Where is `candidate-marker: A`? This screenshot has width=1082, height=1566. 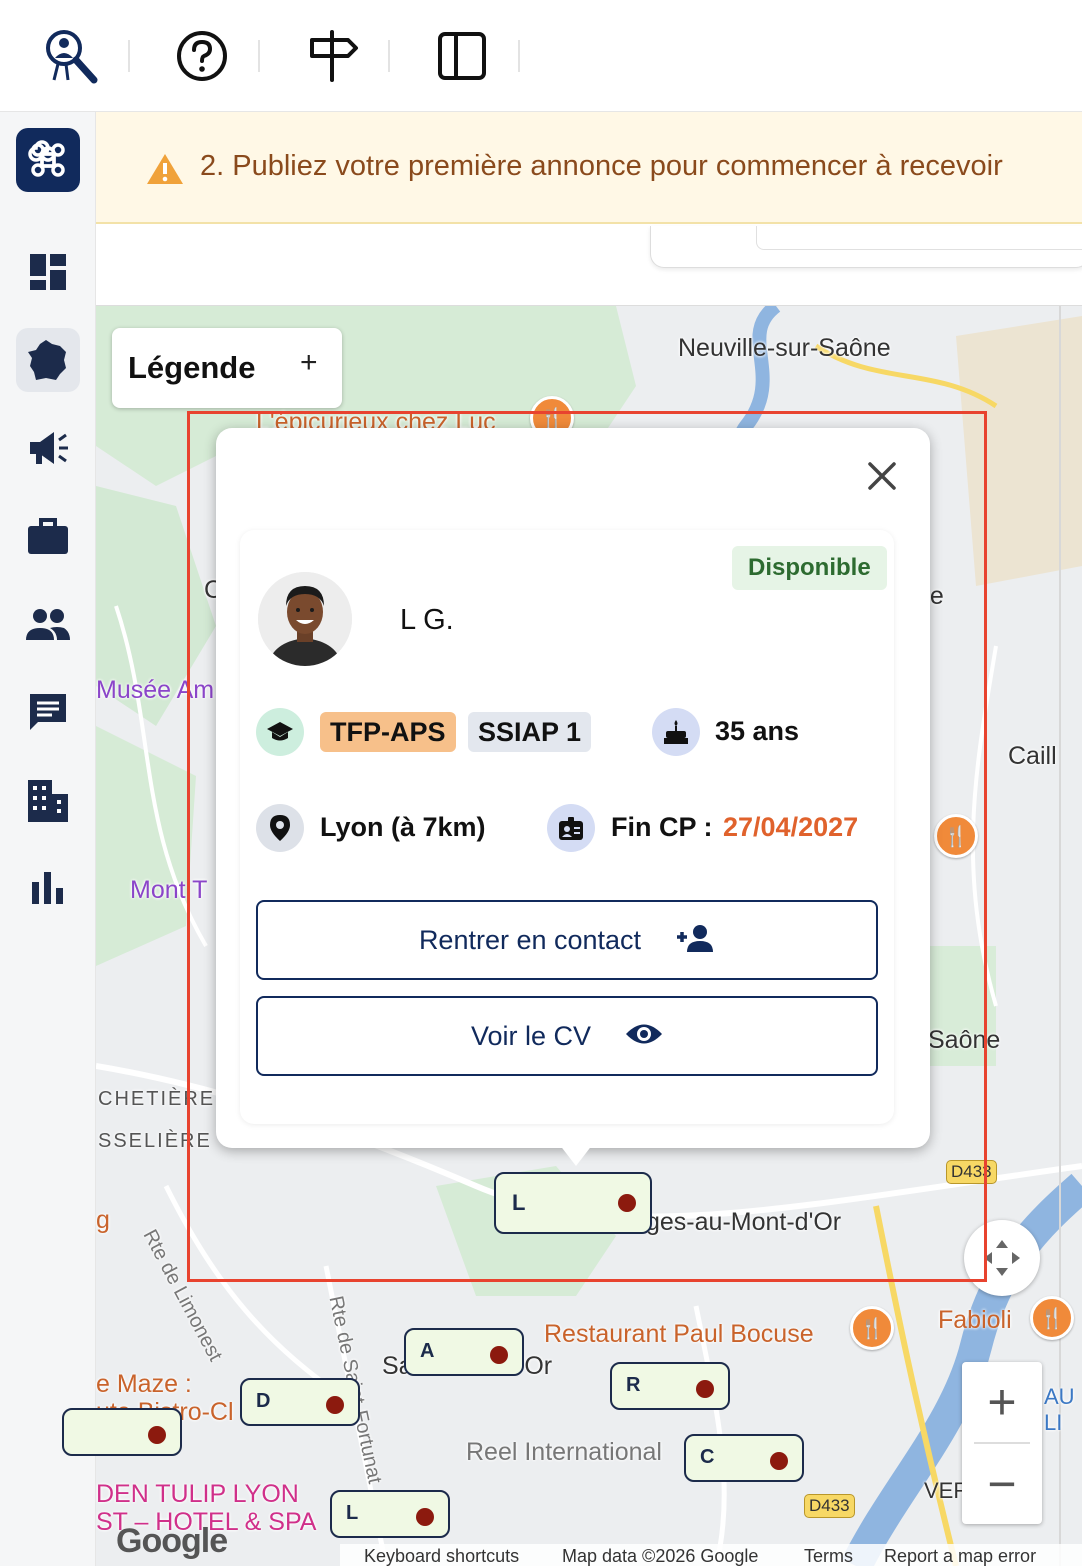
candidate-marker: A is located at coordinates (464, 1352).